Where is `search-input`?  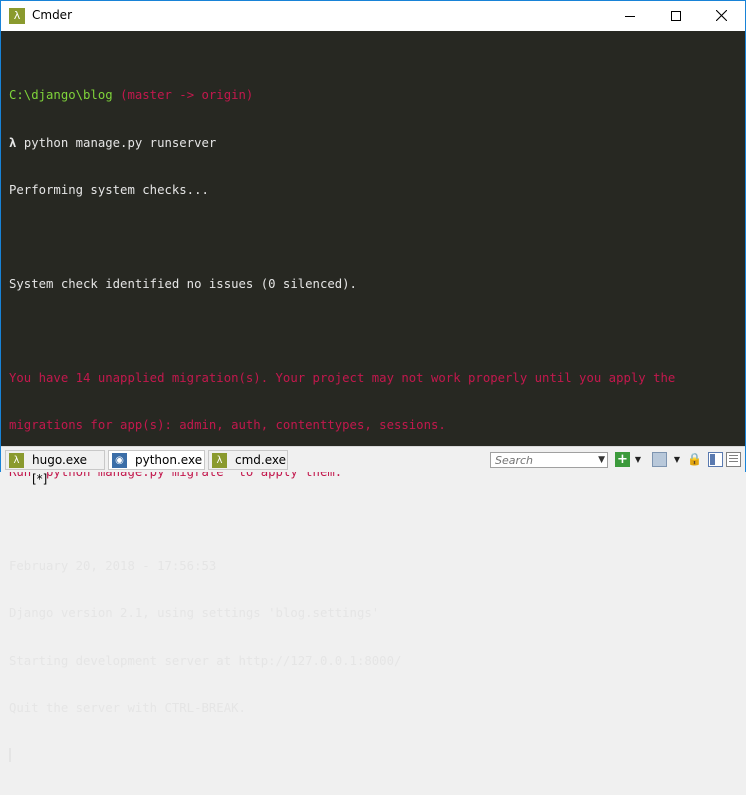
search-input is located at coordinates (544, 460).